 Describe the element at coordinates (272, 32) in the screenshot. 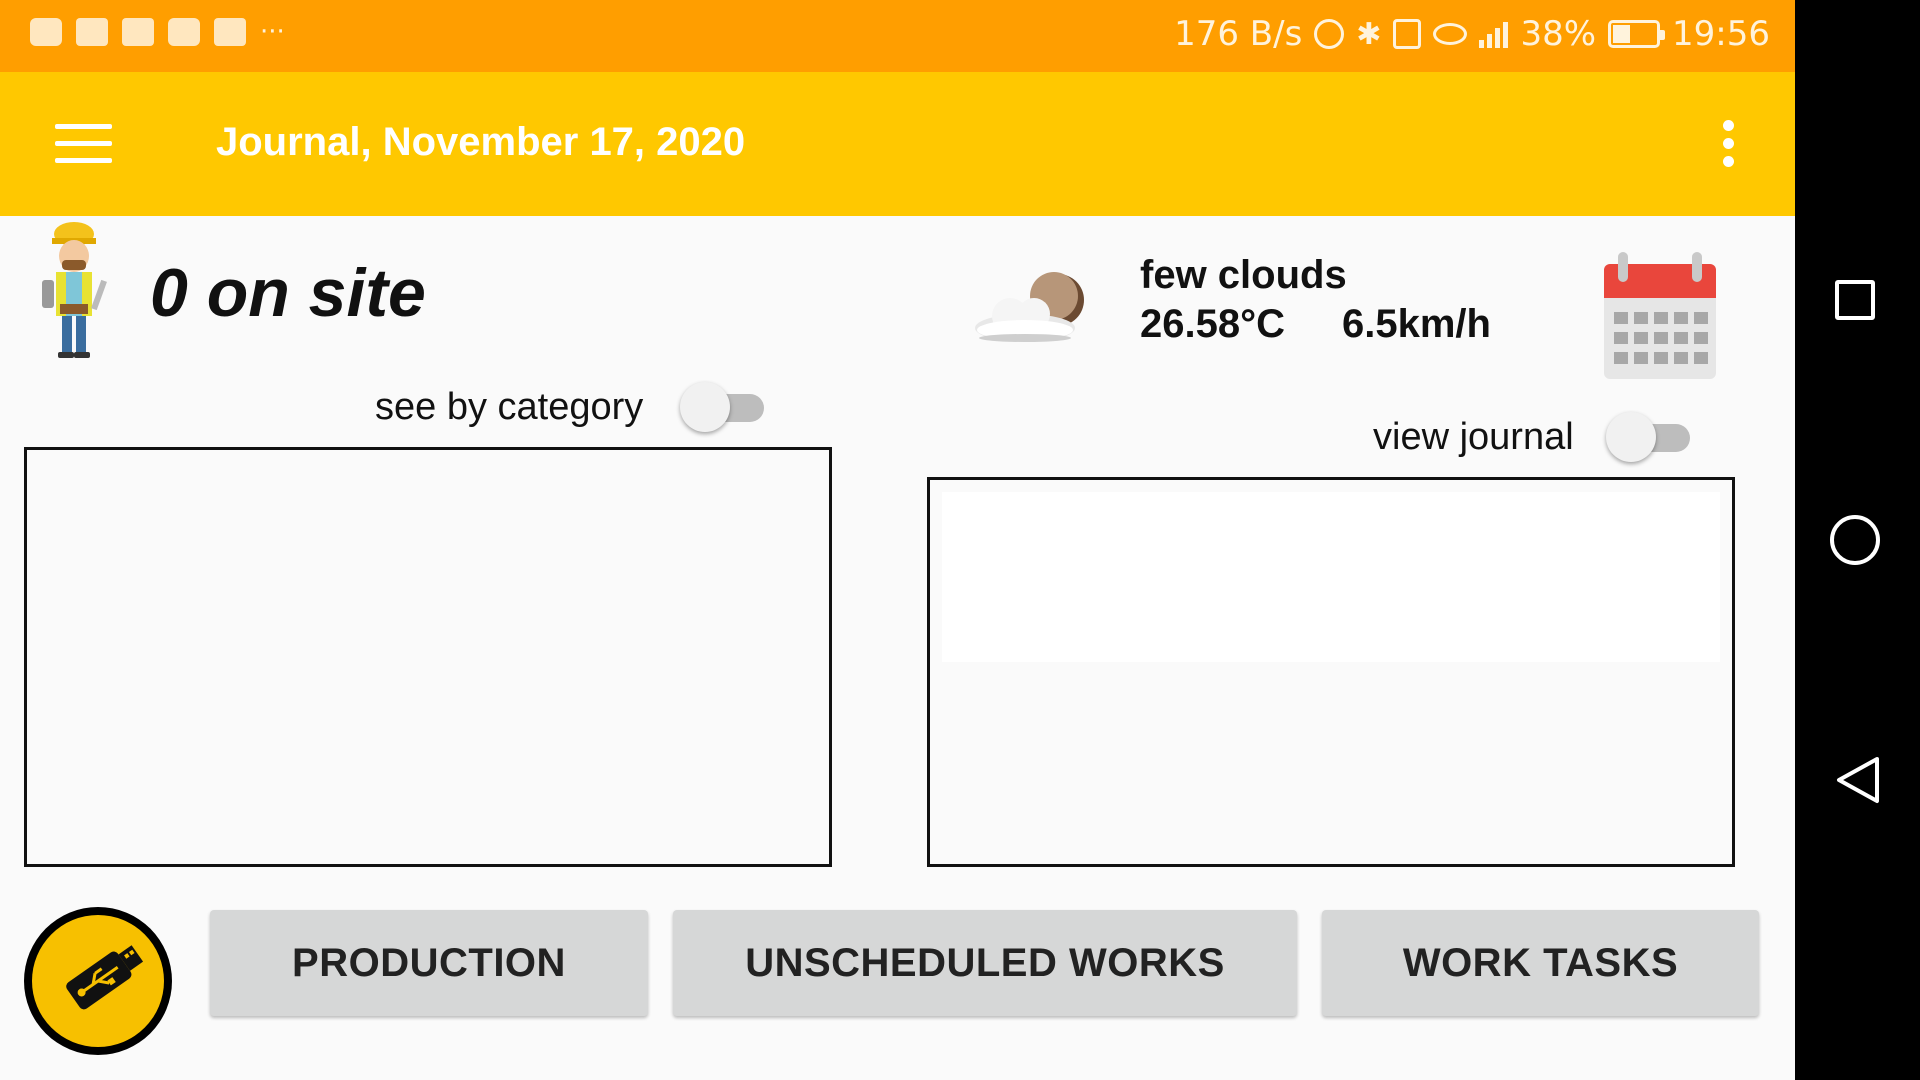

I see `more-notifications: ···` at that location.